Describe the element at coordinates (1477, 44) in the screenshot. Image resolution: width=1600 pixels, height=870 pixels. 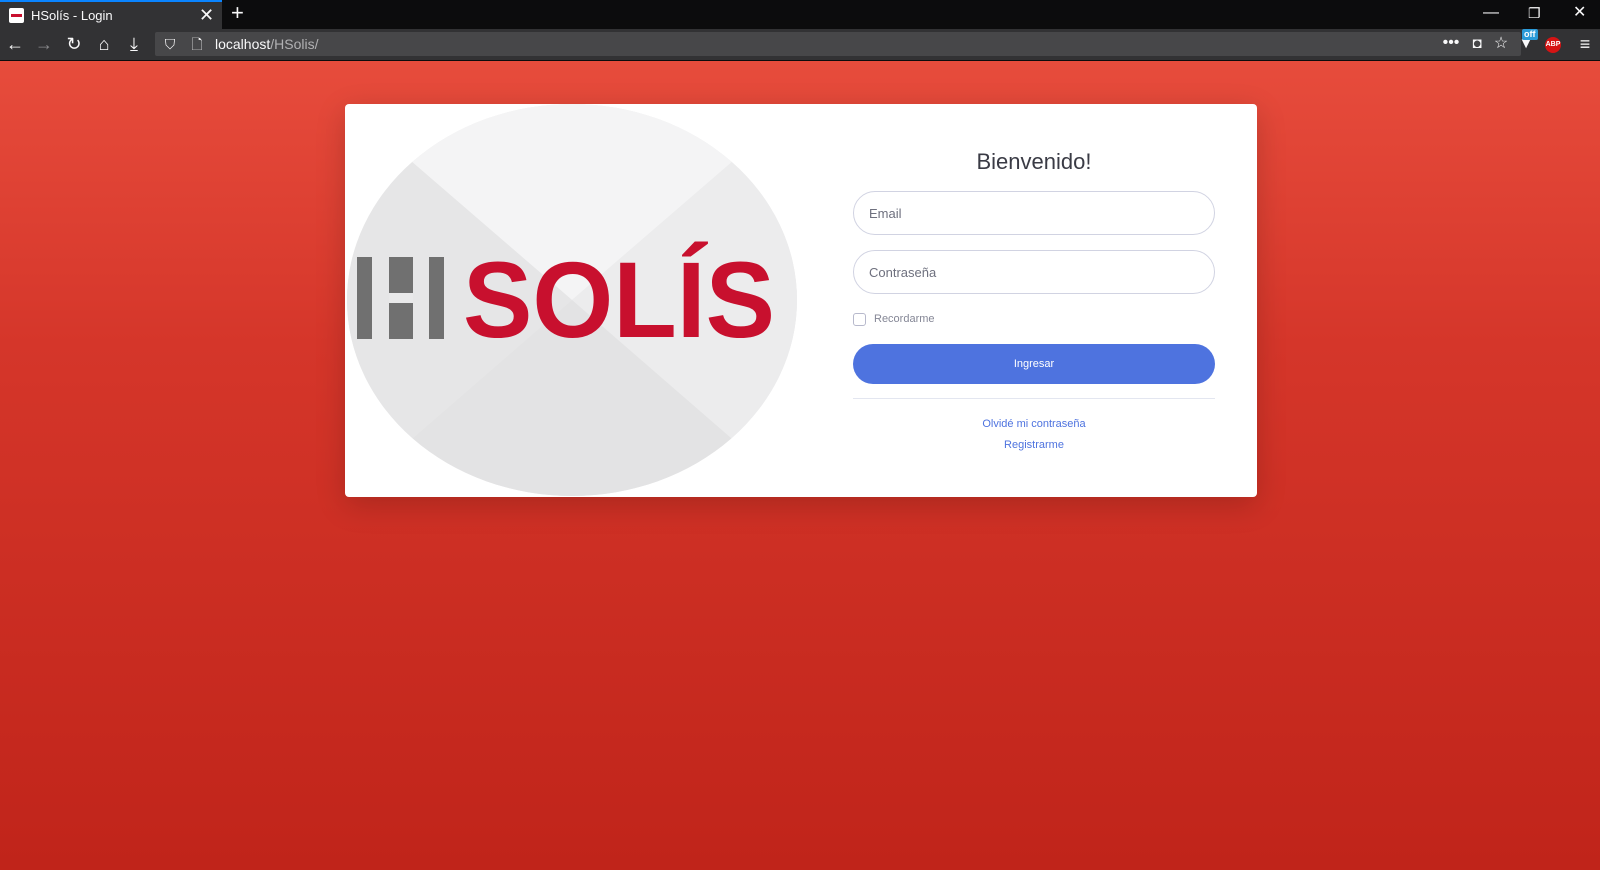
I see `pocket-icon: ◘` at that location.